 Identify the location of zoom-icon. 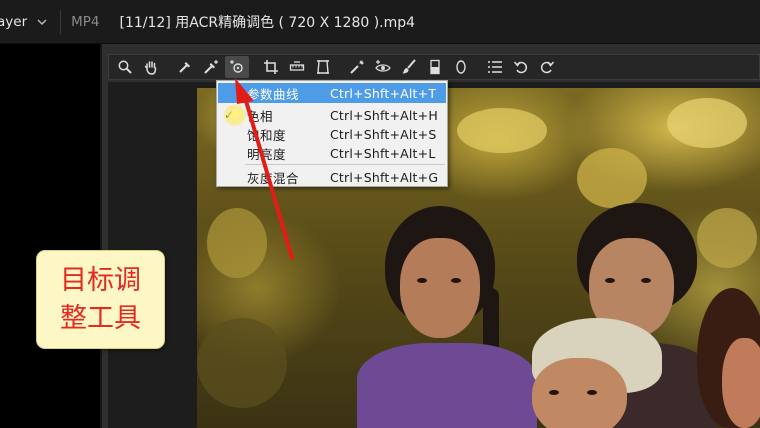
(125, 67).